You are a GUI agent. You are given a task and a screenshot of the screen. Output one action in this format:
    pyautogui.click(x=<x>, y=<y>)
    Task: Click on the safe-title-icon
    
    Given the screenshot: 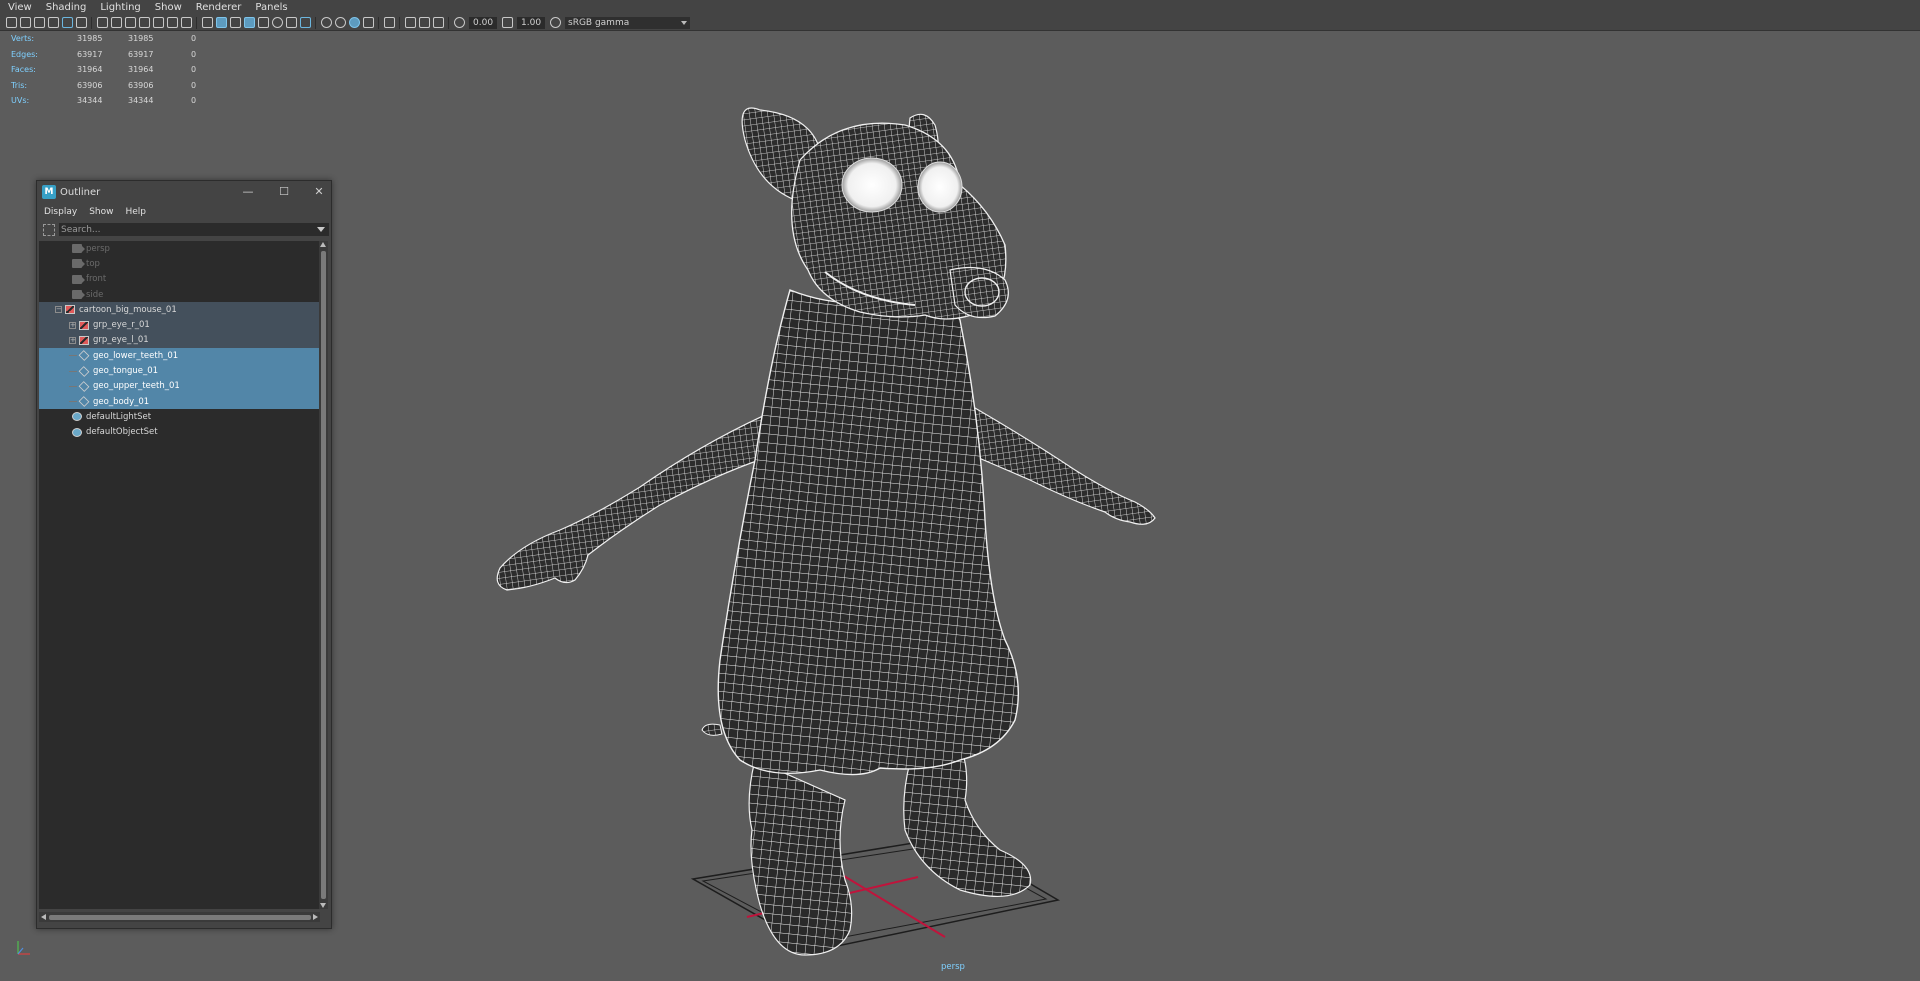 What is the action you would take?
    pyautogui.click(x=186, y=22)
    